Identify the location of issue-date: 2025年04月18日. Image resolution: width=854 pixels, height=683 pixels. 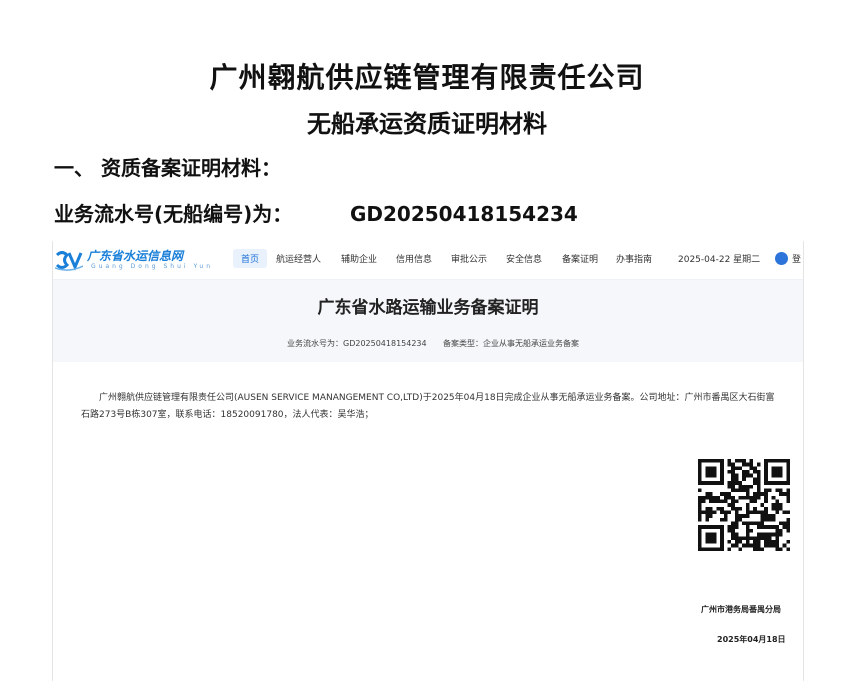
(751, 639).